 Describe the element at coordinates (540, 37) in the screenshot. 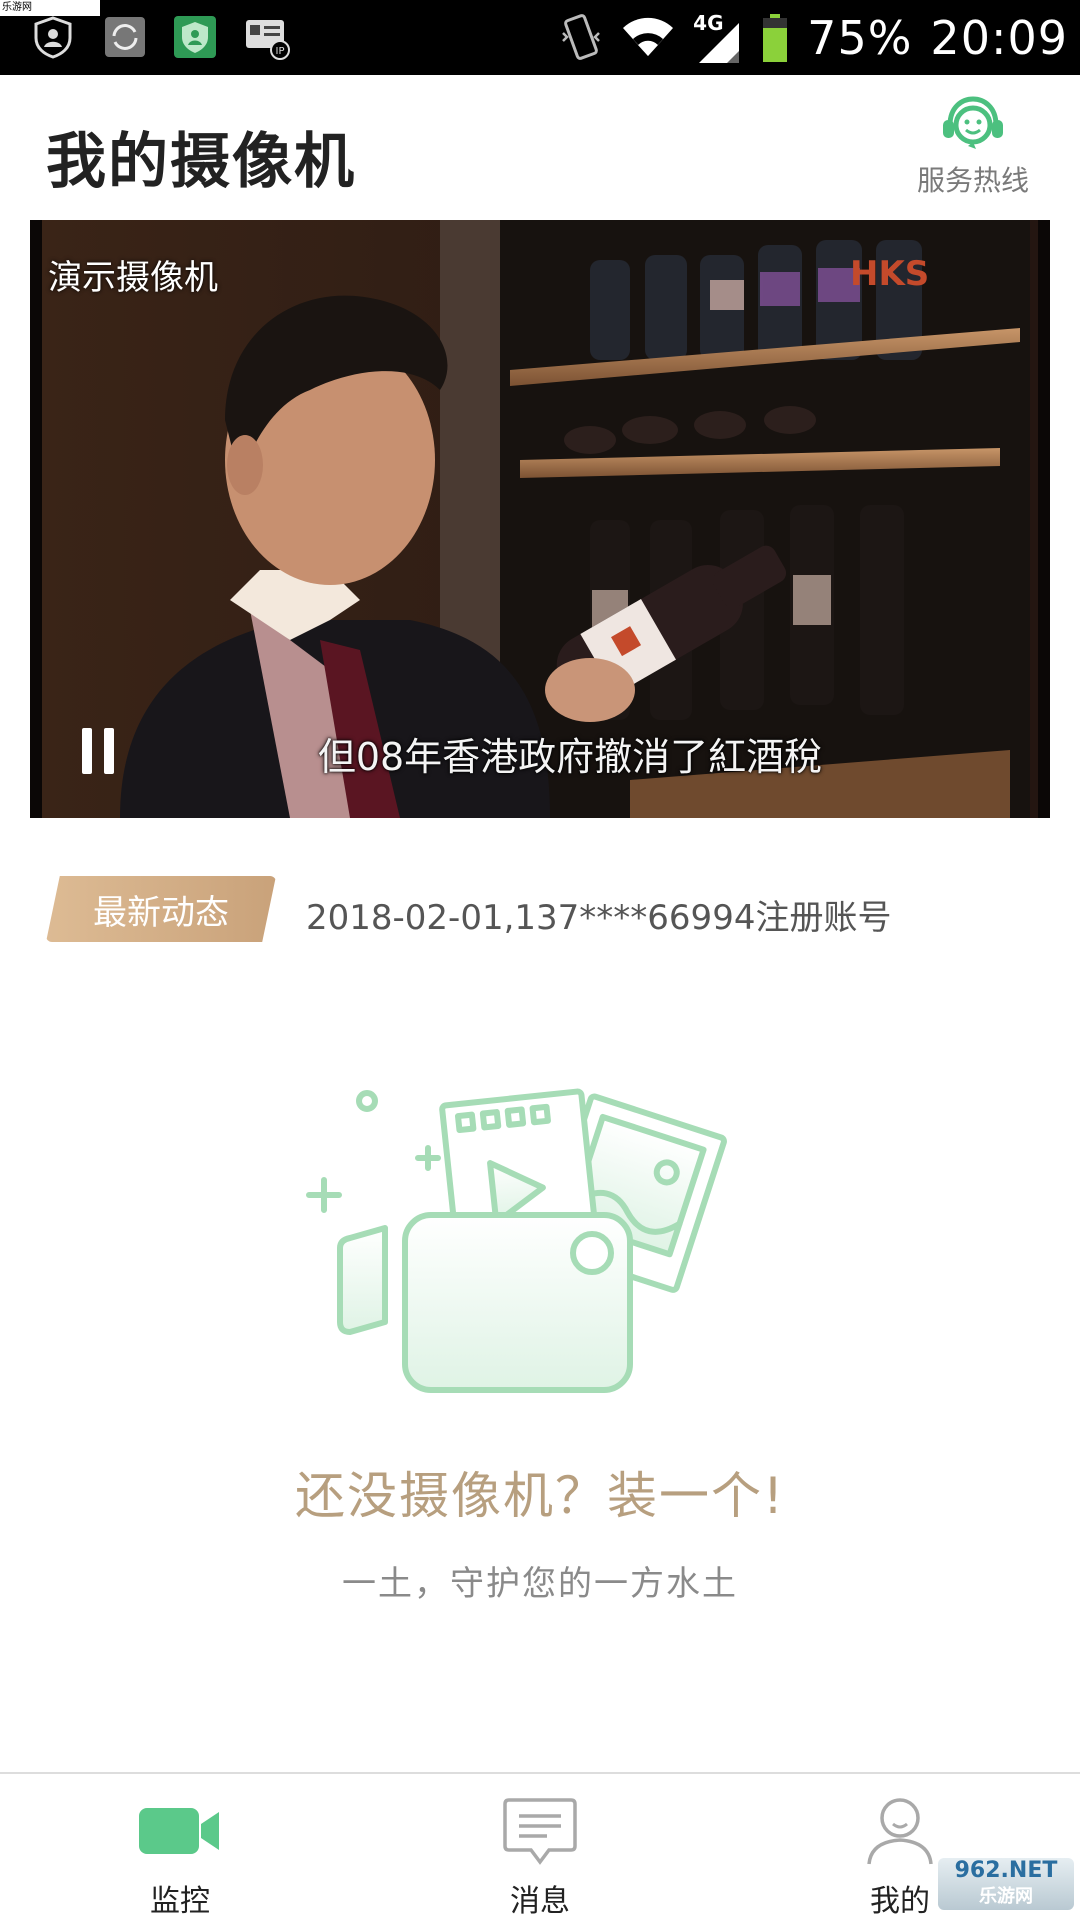

I see `status-bar: 乐游网 www.962.net IP 4G 75% 20:09` at that location.